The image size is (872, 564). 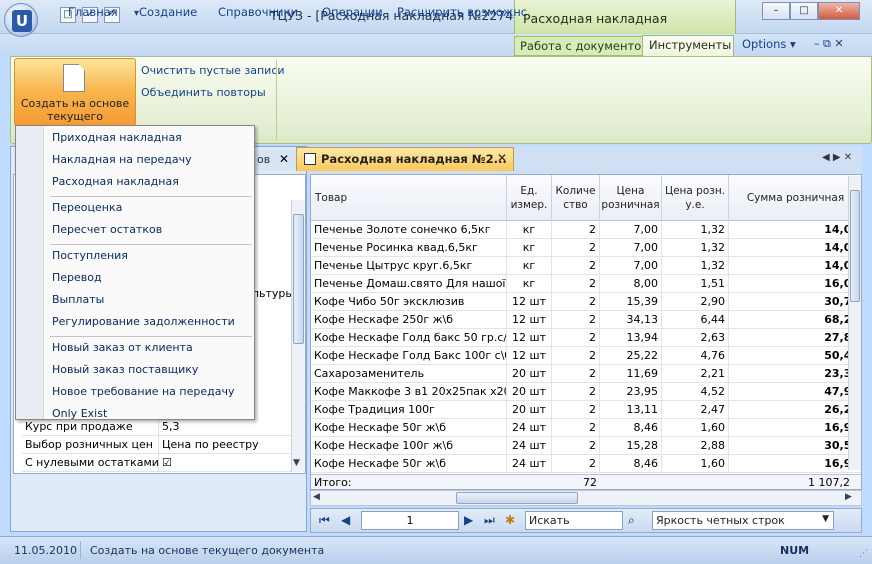 What do you see at coordinates (631, 392) in the screenshot?
I see `table-cell: 23,95` at bounding box center [631, 392].